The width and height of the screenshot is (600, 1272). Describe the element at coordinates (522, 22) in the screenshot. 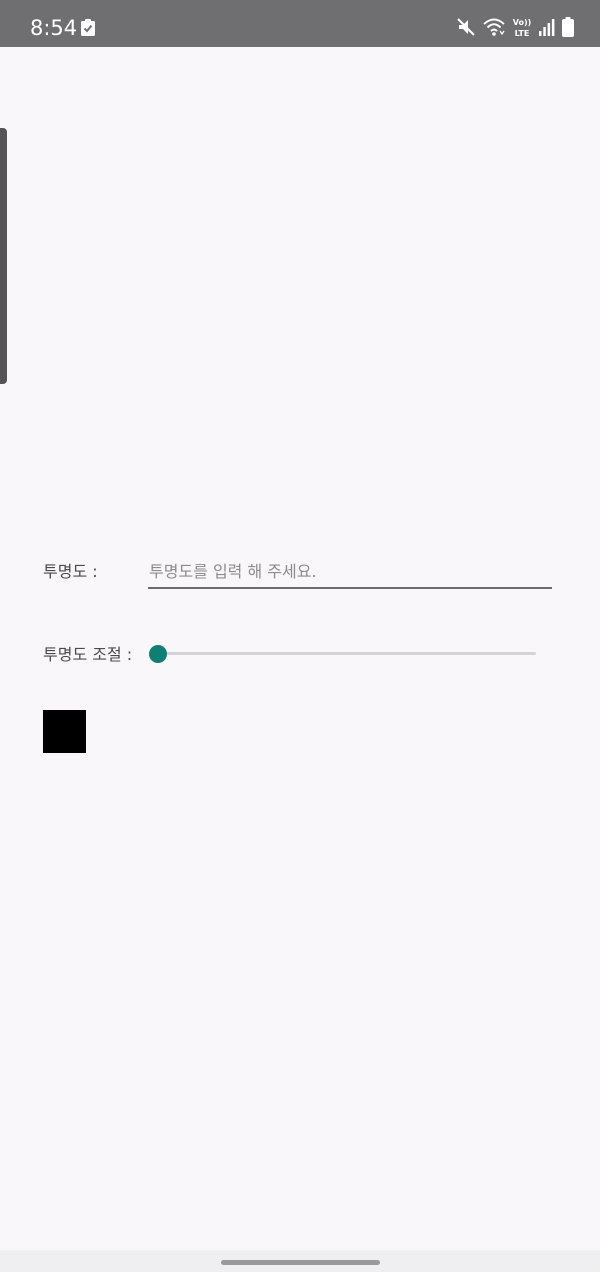

I see `volte-text-line1: Vo))` at that location.